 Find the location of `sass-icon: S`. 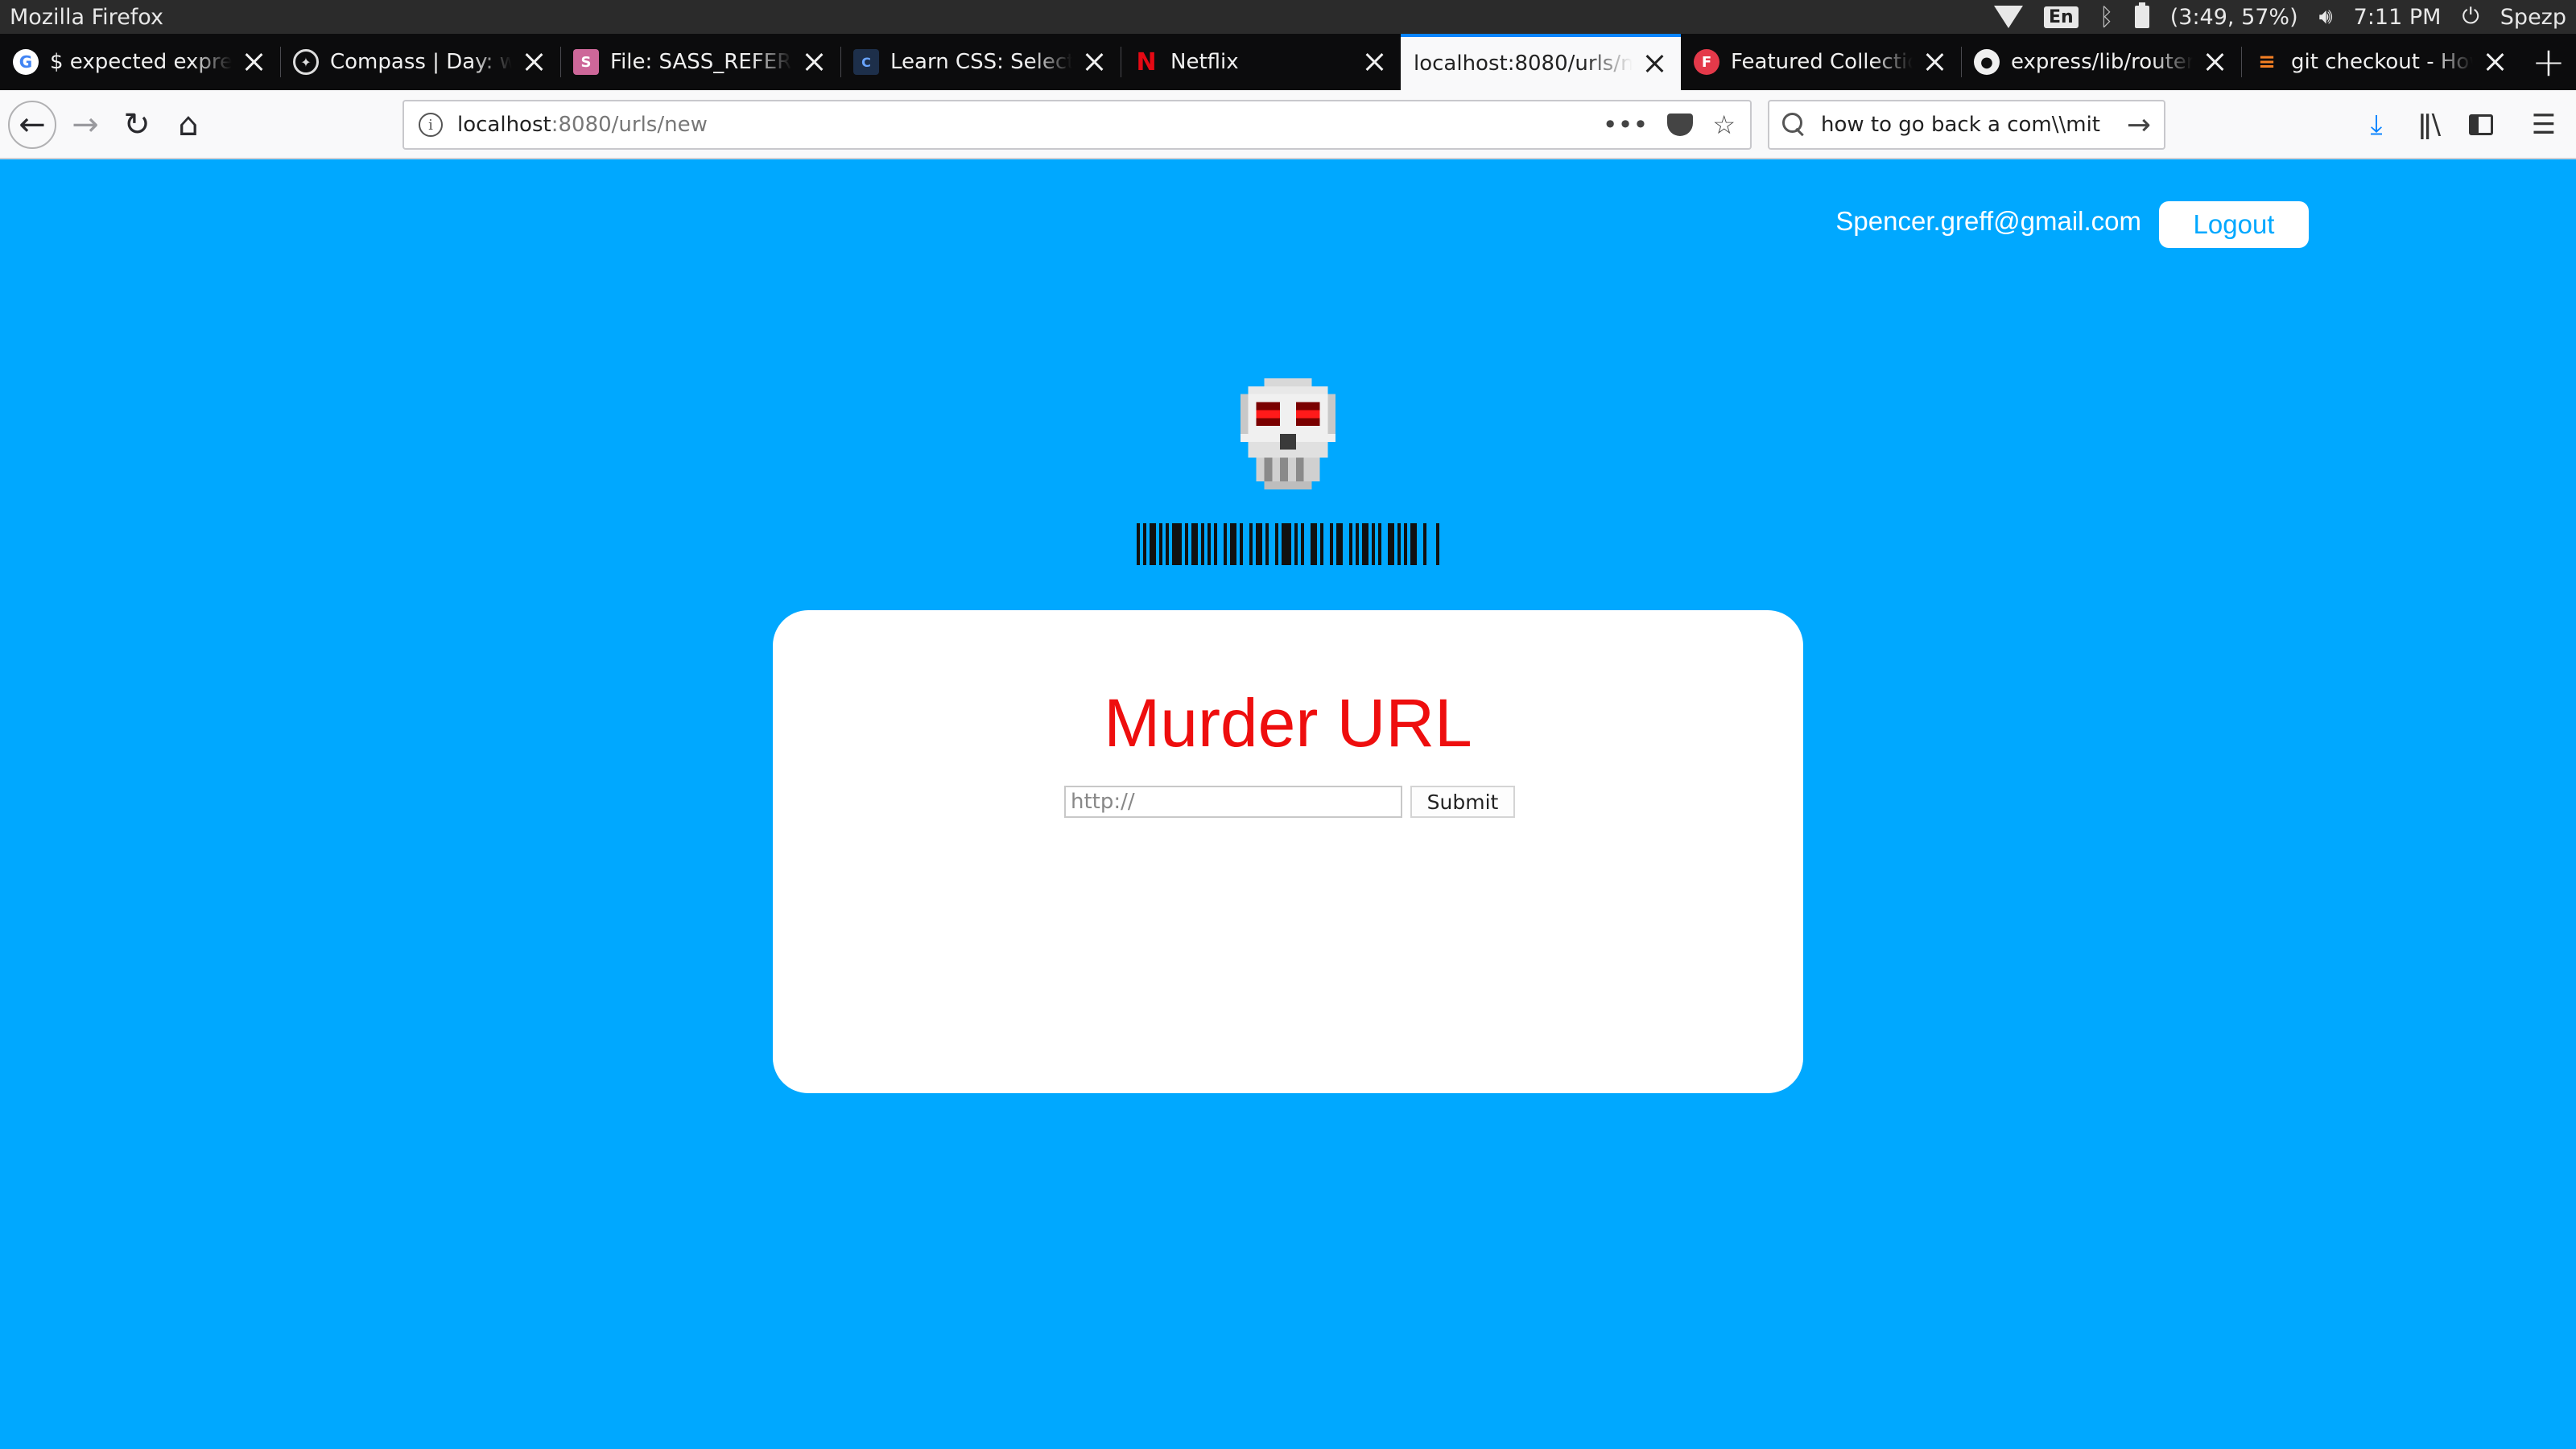

sass-icon: S is located at coordinates (586, 62).